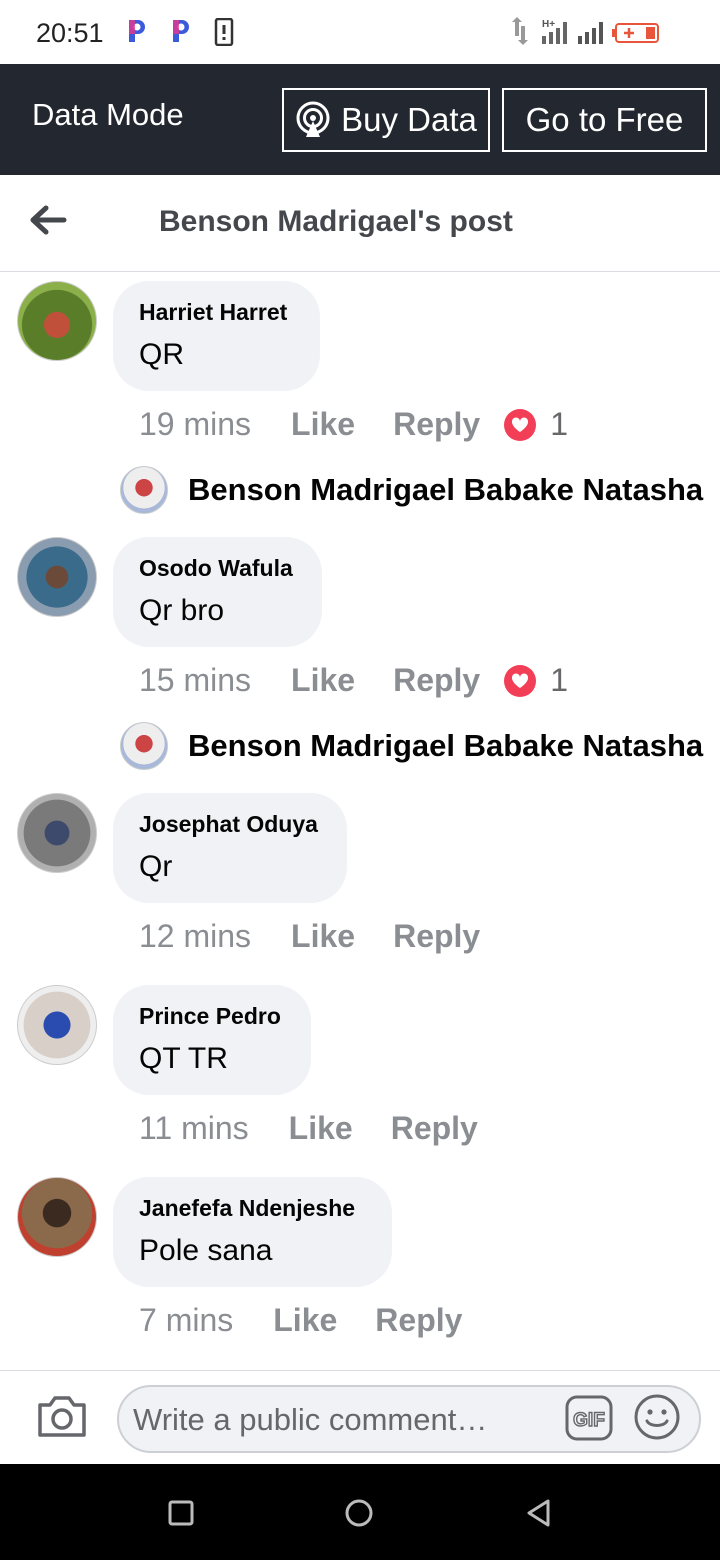 Image resolution: width=720 pixels, height=1560 pixels. Describe the element at coordinates (182, 610) in the screenshot. I see `comment-text: Qr bro` at that location.